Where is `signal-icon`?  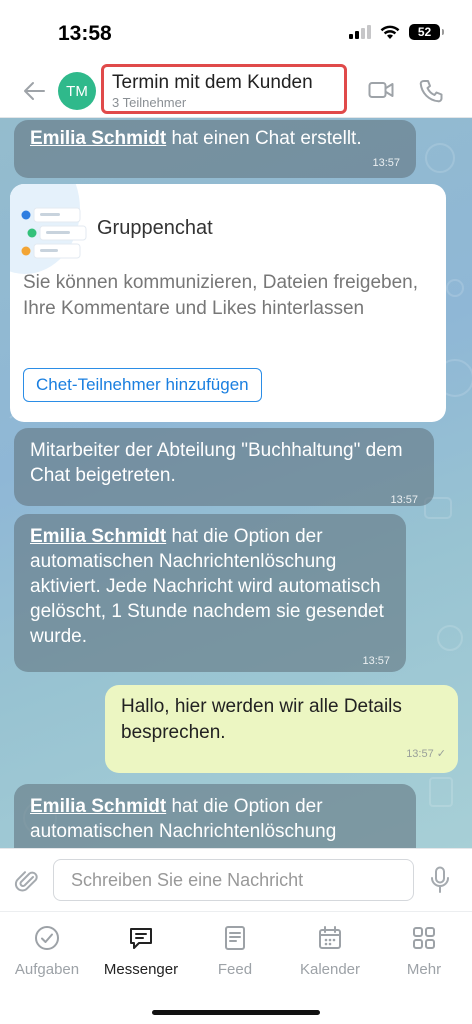
signal-icon is located at coordinates (360, 32).